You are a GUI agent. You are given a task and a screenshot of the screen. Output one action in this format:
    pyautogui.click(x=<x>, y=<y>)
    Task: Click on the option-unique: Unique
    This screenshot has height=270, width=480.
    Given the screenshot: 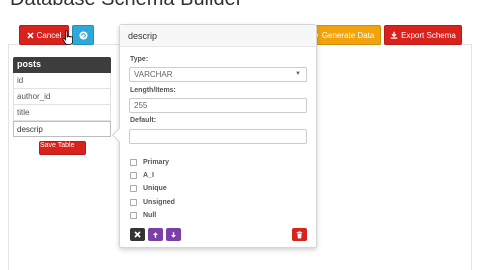 What is the action you would take?
    pyautogui.click(x=148, y=188)
    